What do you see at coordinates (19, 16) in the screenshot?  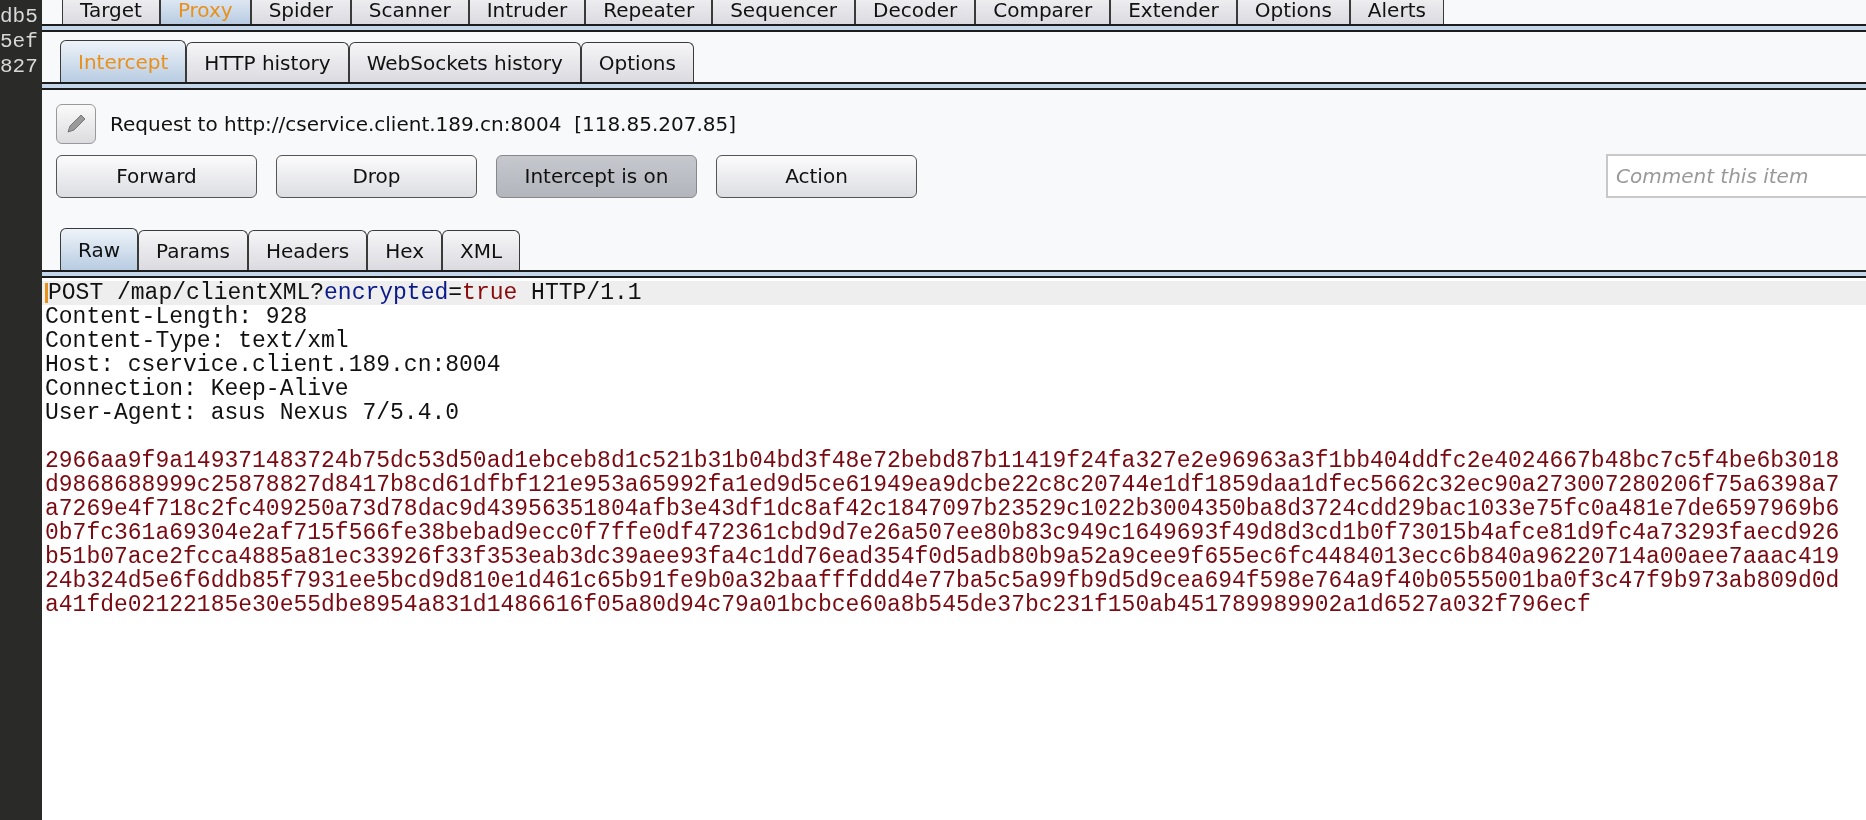 I see `code-fragment: db5` at bounding box center [19, 16].